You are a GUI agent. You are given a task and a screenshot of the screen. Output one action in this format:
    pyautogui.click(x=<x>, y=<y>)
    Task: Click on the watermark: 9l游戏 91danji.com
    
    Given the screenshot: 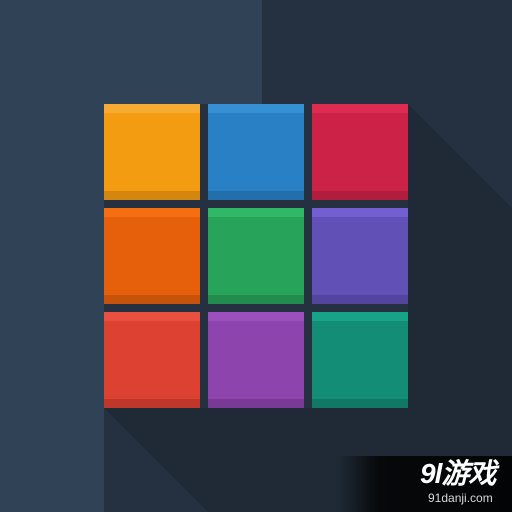 What is the action you would take?
    pyautogui.click(x=425, y=484)
    